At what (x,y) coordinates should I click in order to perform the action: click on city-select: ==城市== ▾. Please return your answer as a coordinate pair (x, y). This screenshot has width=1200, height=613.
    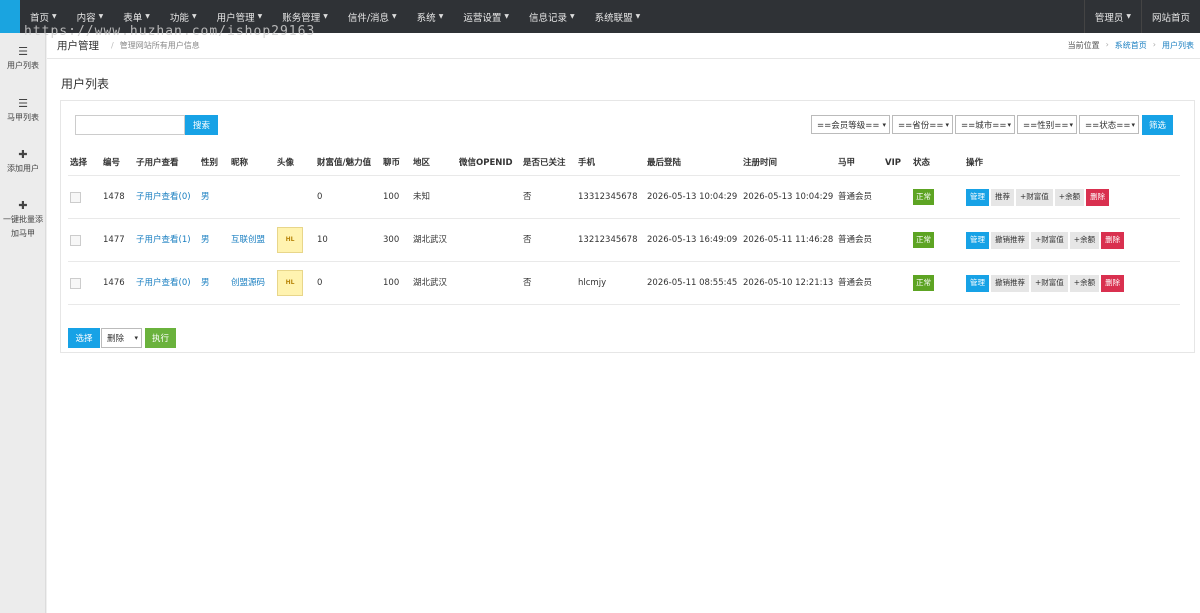
    Looking at the image, I should click on (985, 124).